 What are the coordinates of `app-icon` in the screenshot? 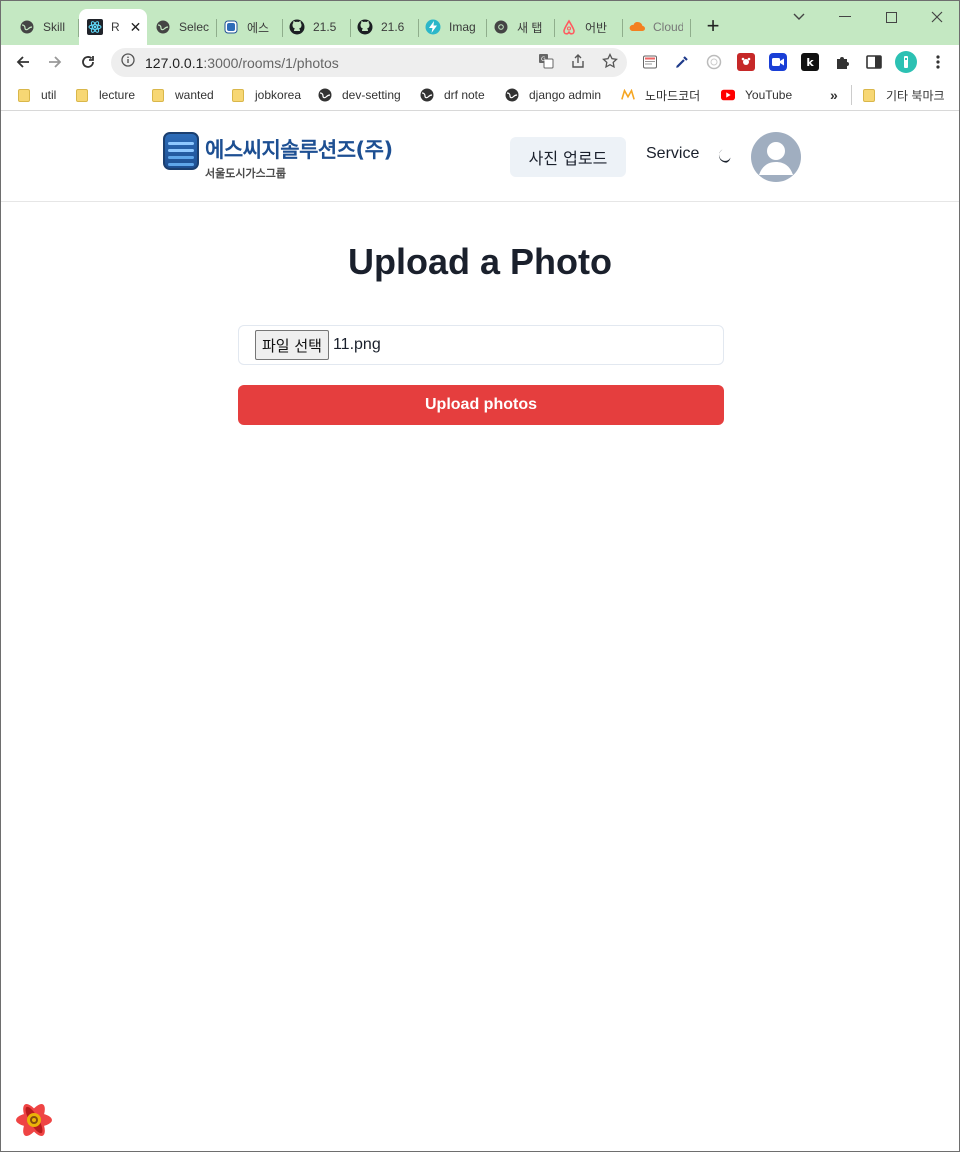 It's located at (231, 27).